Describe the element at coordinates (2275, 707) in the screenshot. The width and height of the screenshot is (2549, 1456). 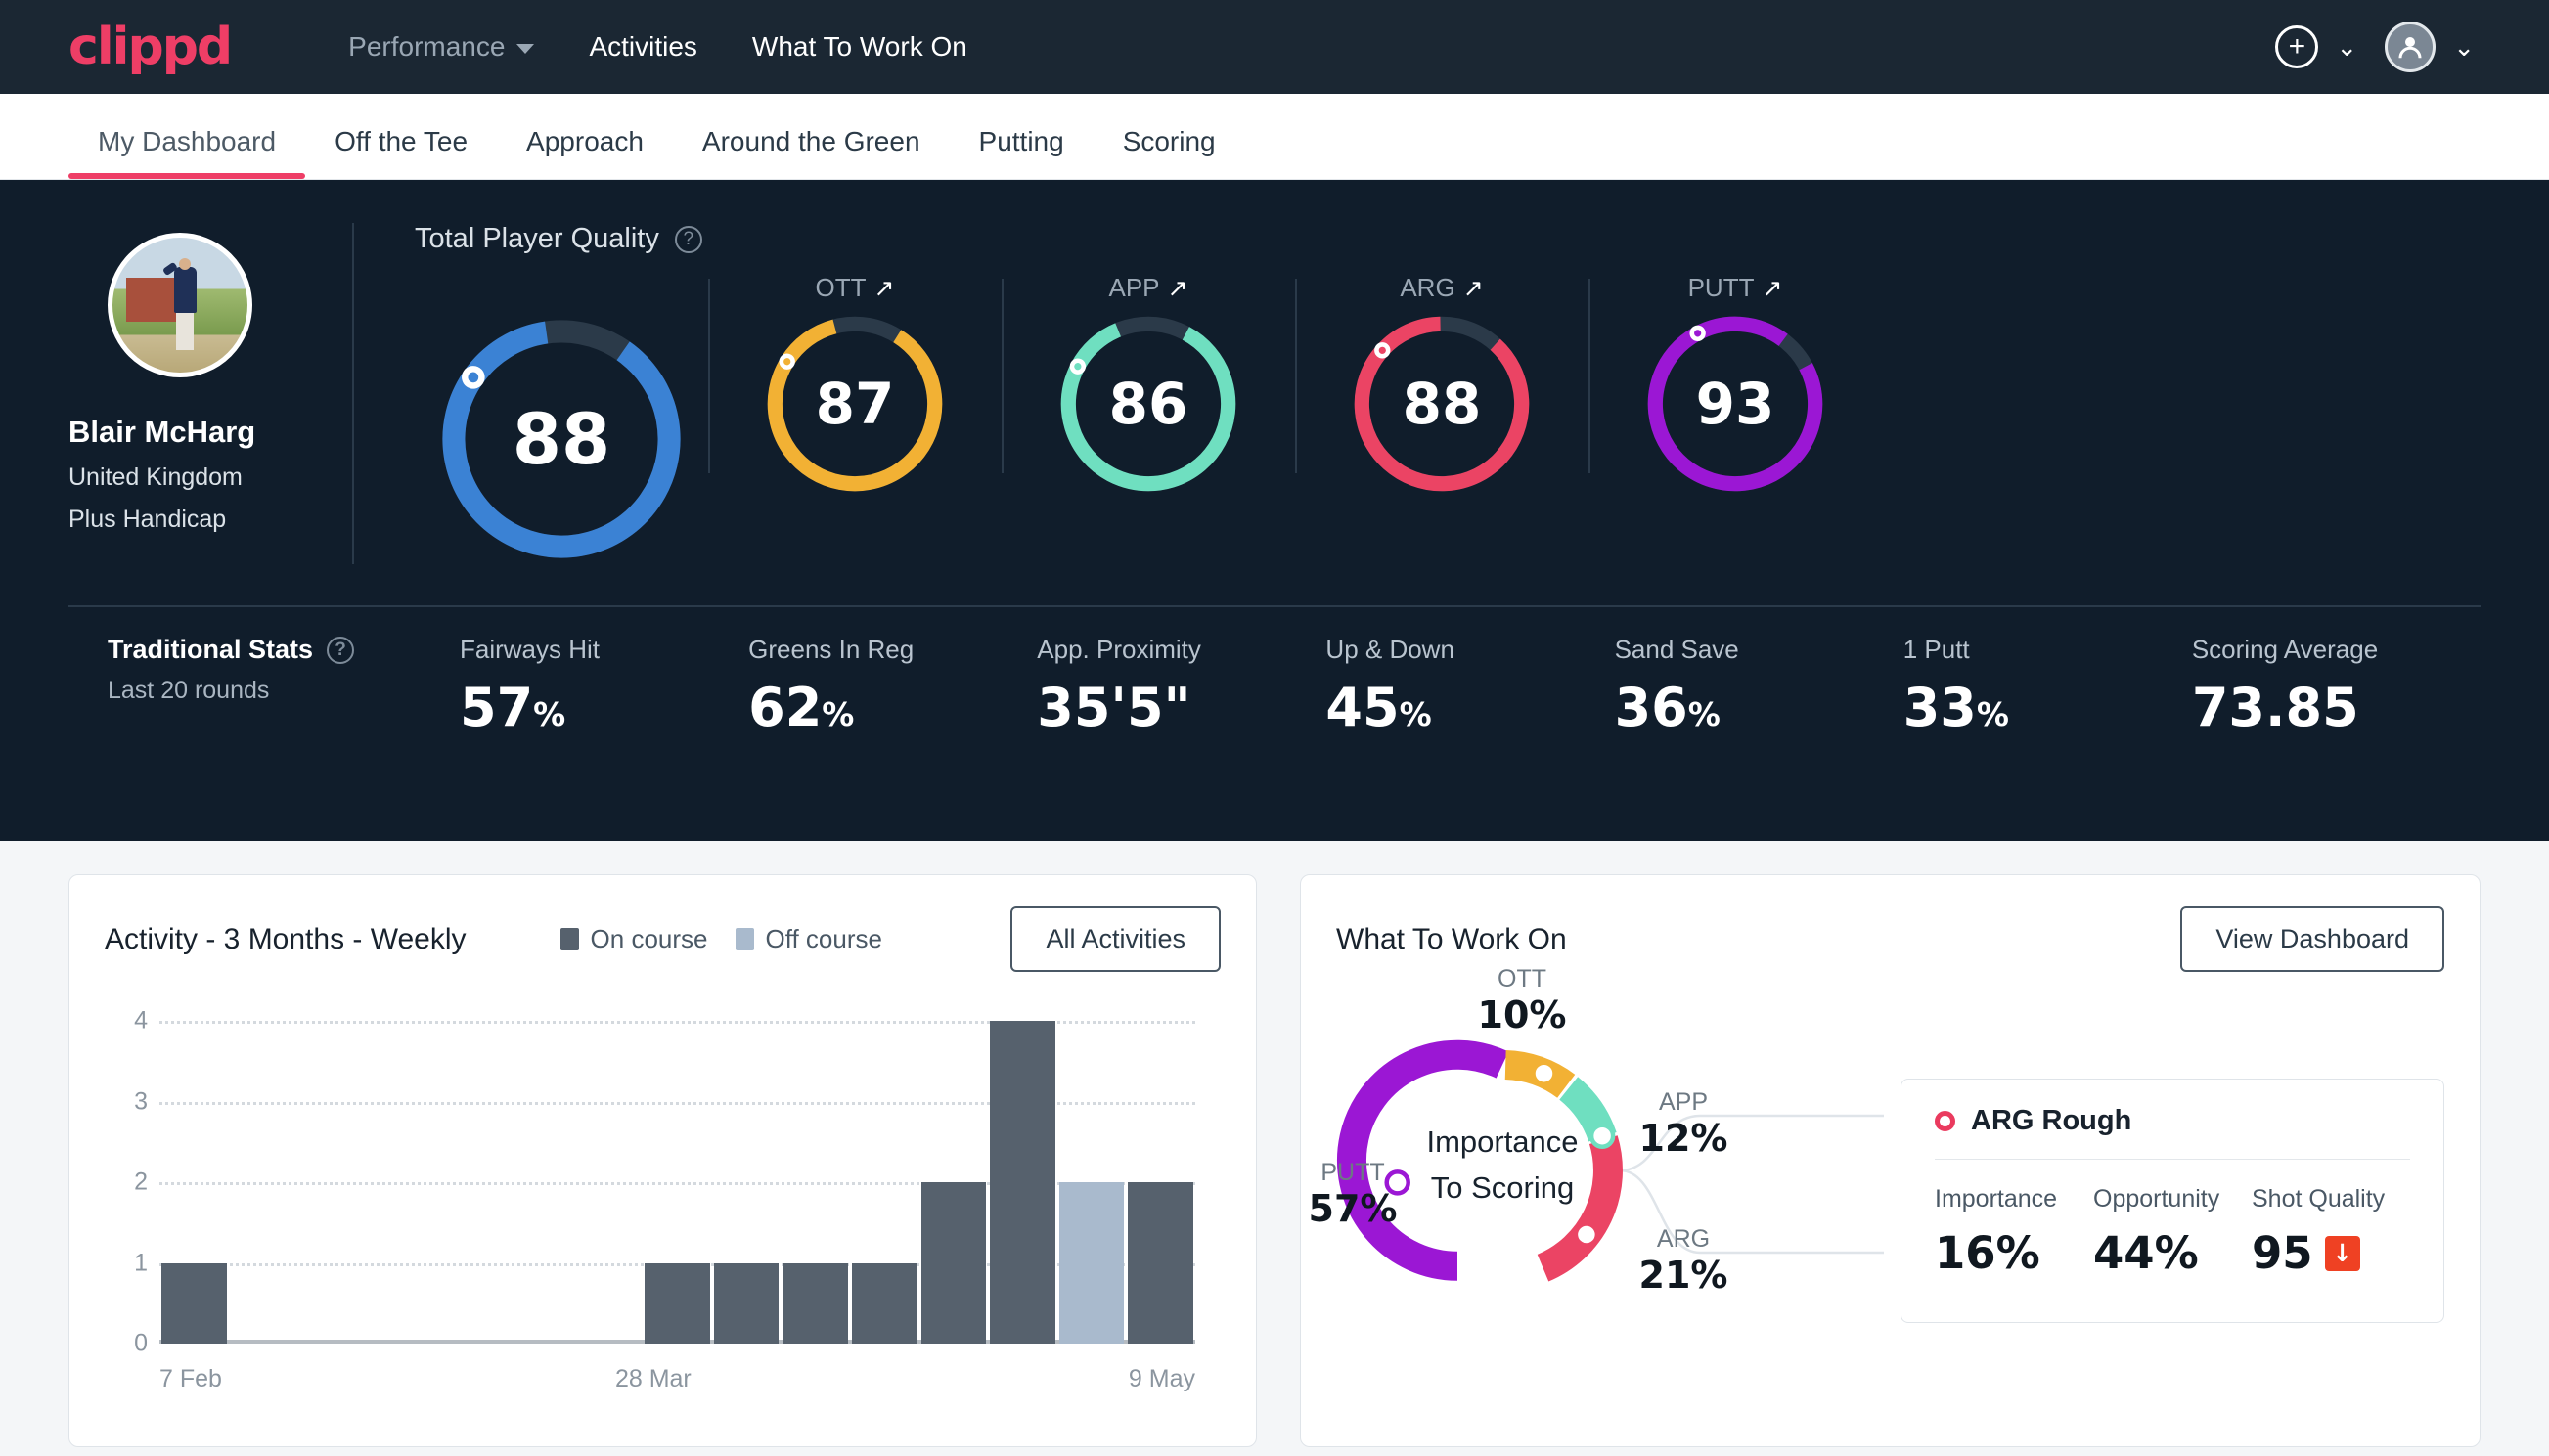
I see `stat-value: 73.85` at that location.